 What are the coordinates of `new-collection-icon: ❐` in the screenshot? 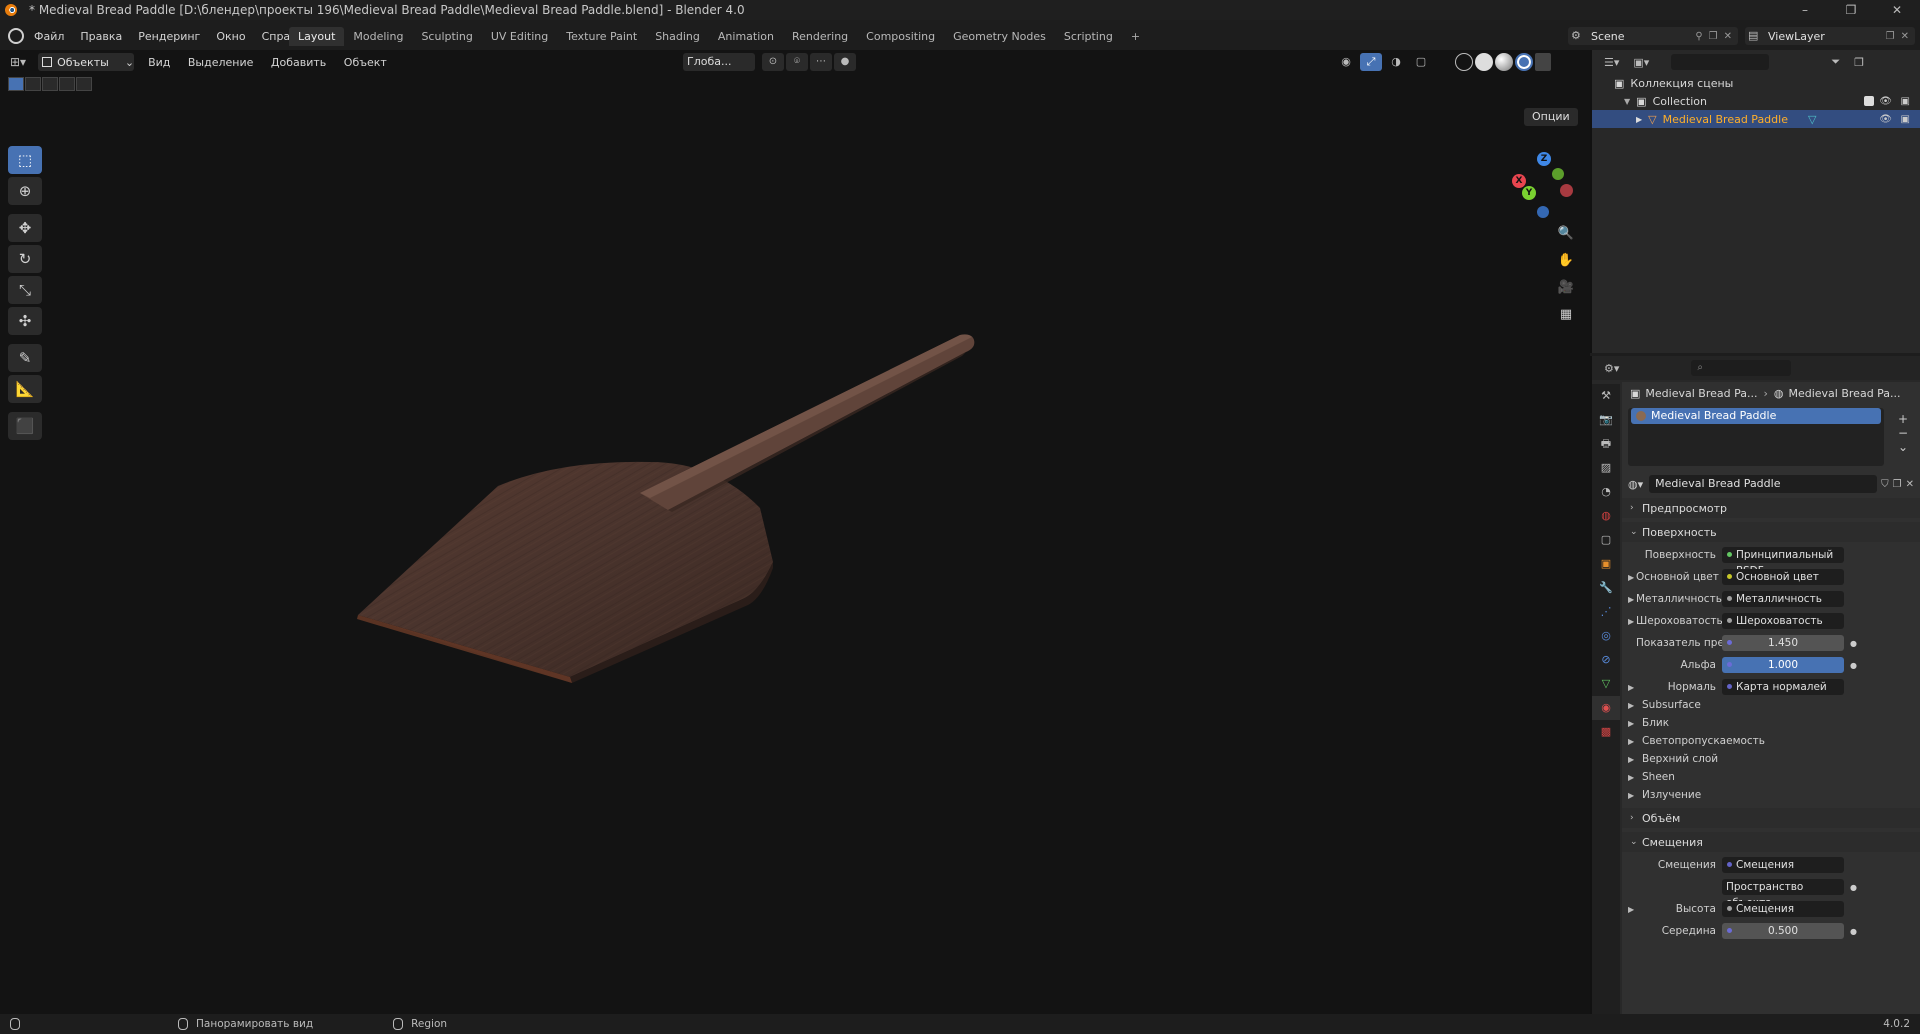 It's located at (1859, 62).